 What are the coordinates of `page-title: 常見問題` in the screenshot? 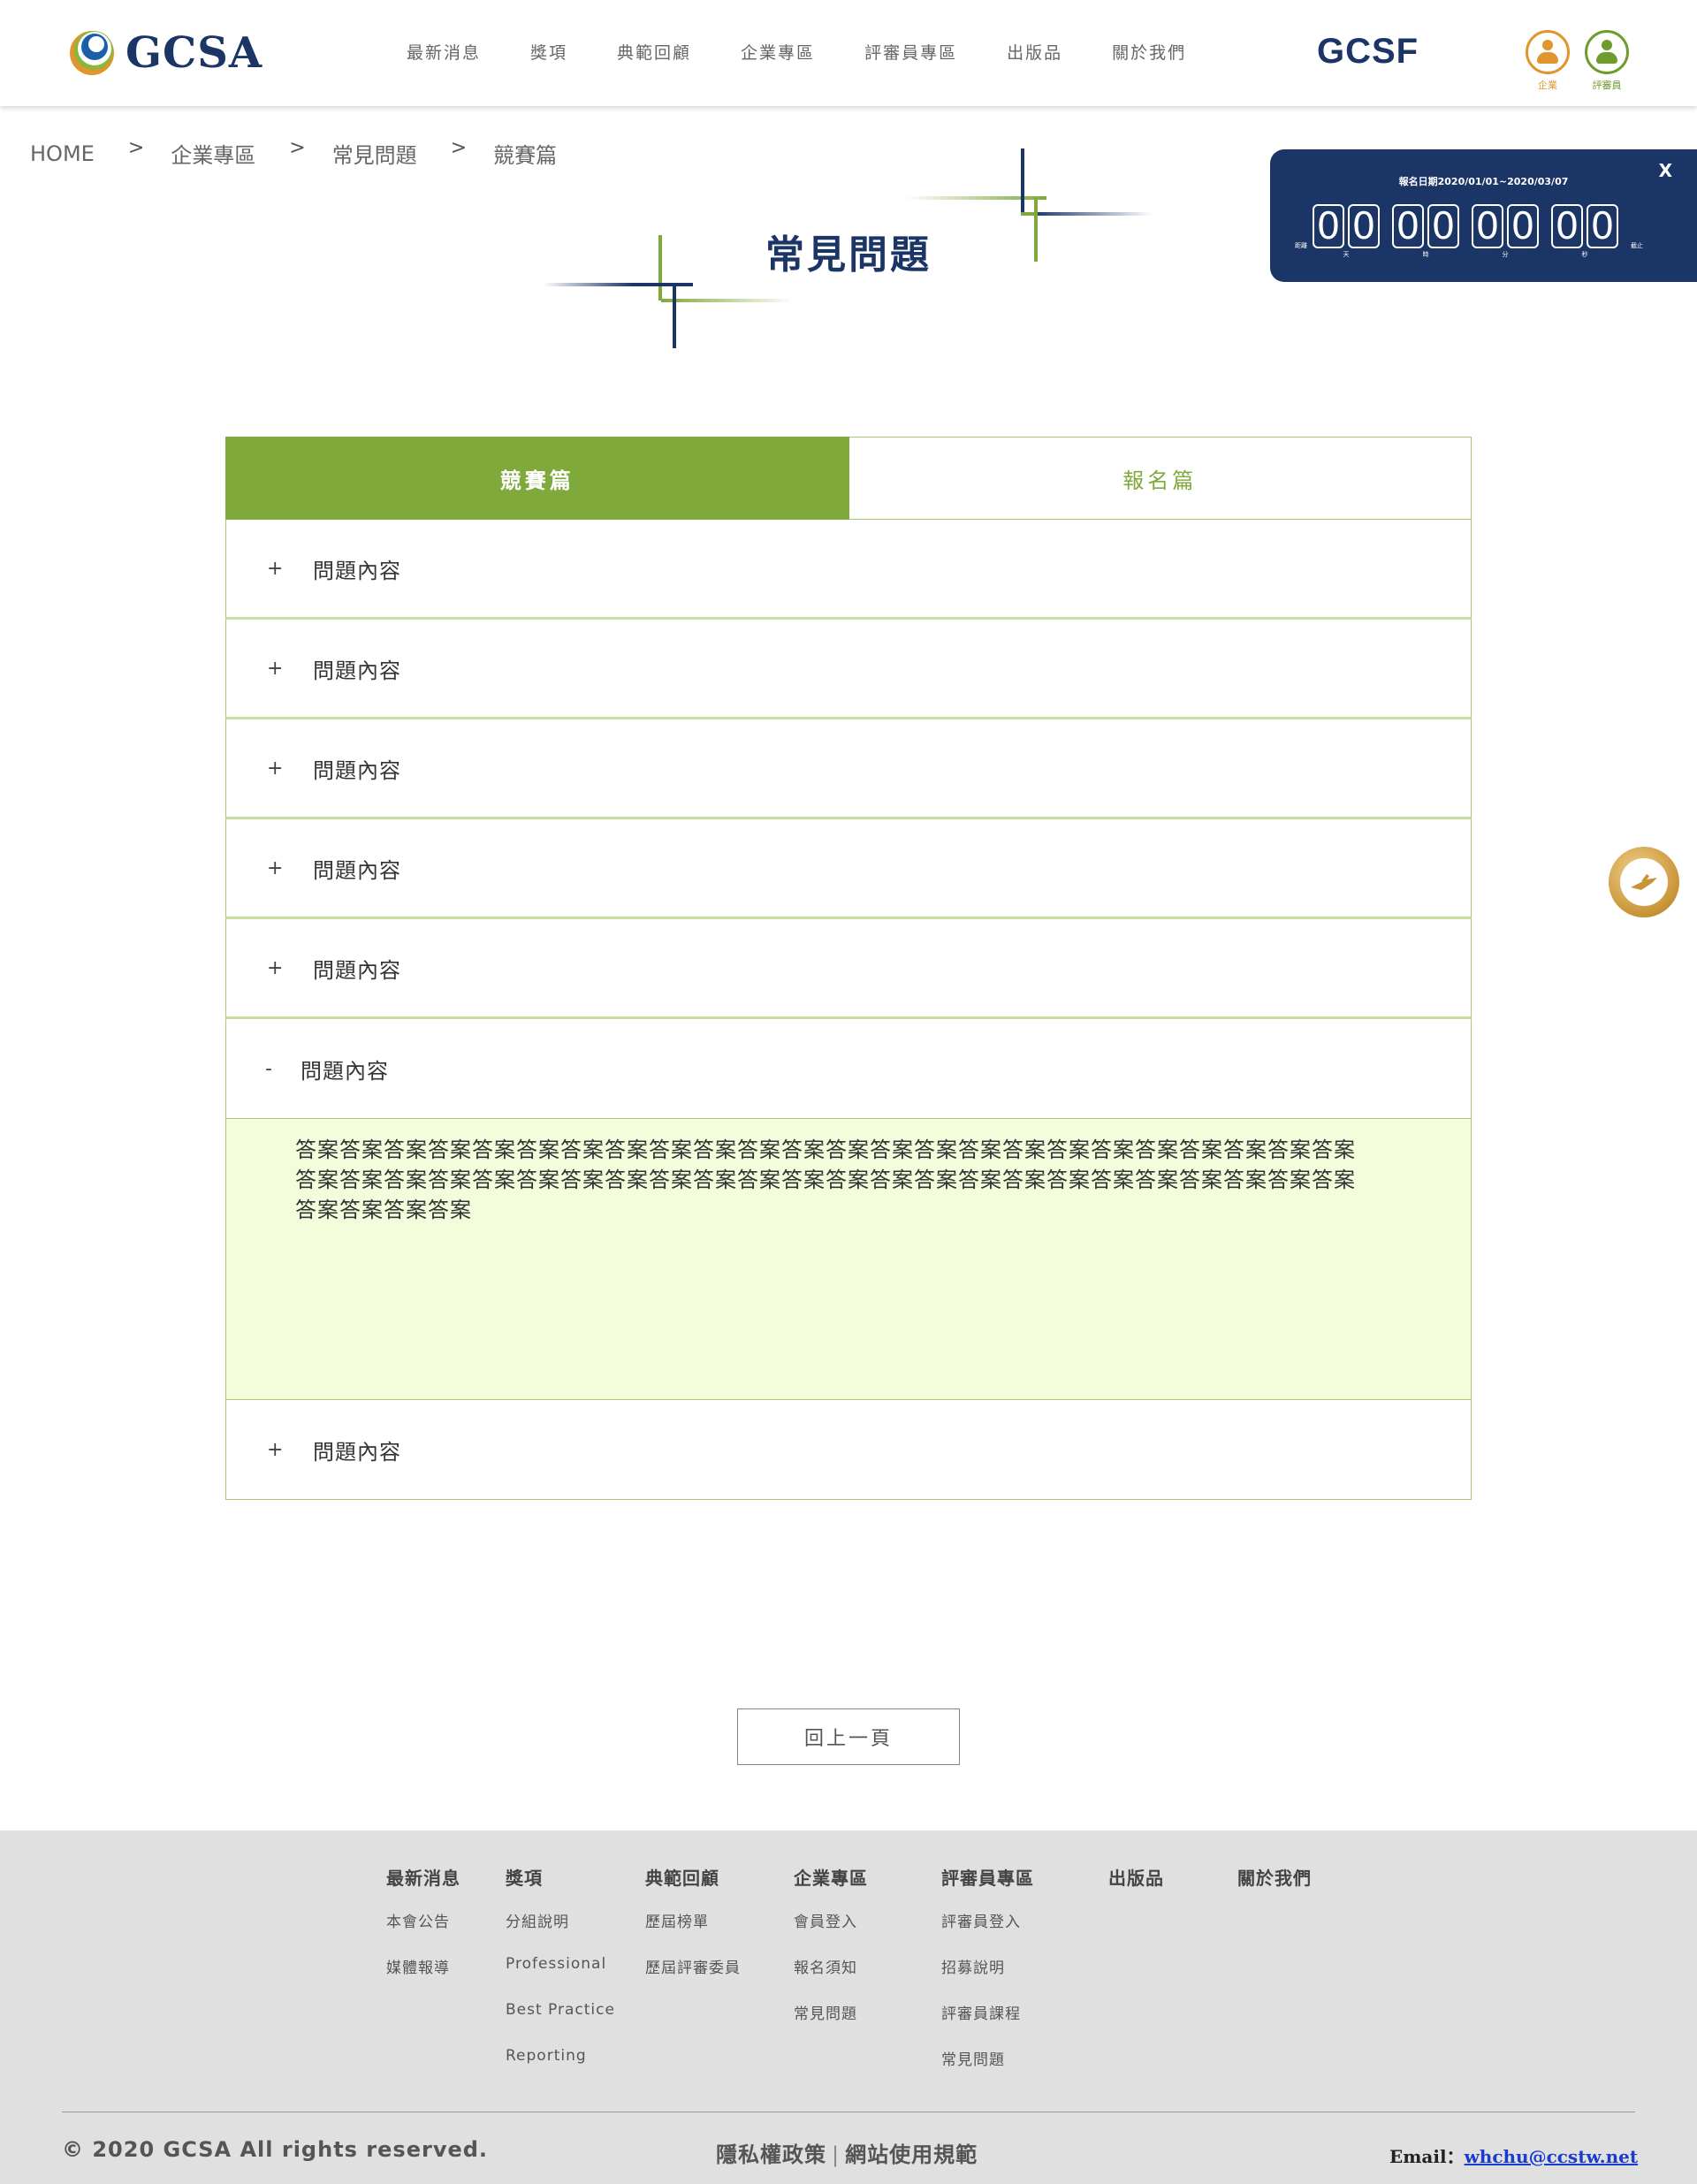 It's located at (849, 255).